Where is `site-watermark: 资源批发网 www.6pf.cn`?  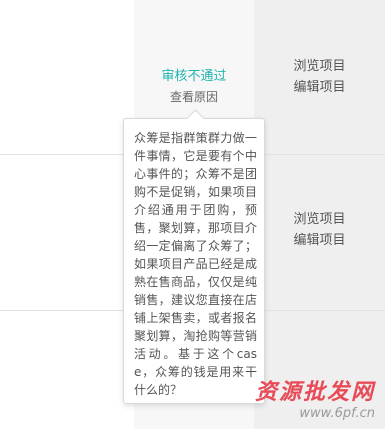 site-watermark: 资源批发网 www.6pf.cn is located at coordinates (315, 397).